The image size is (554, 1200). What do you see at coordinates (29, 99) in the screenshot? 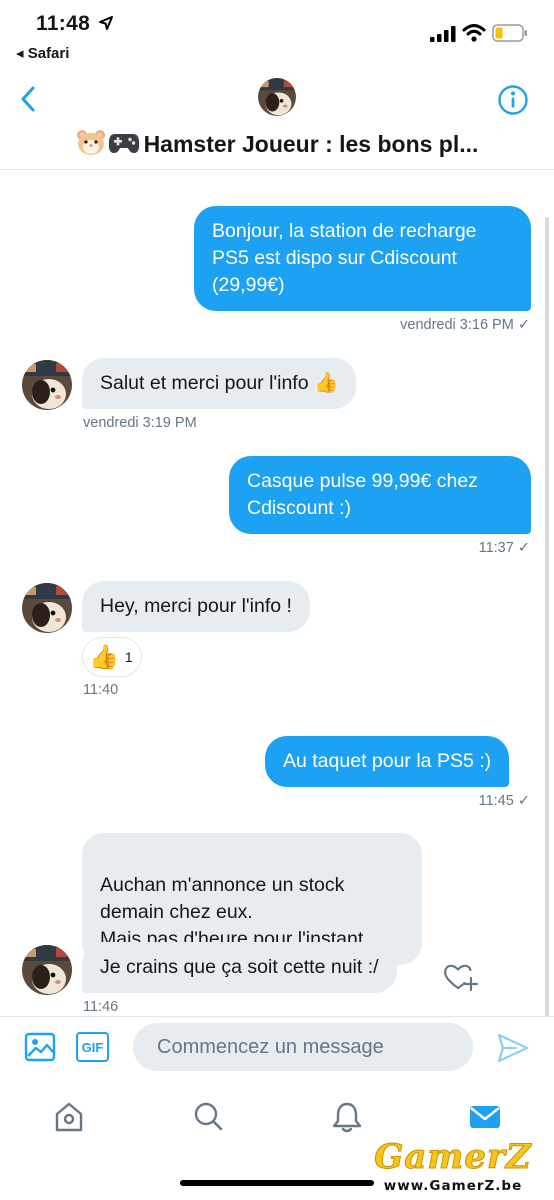
I see `back-chevron-icon` at bounding box center [29, 99].